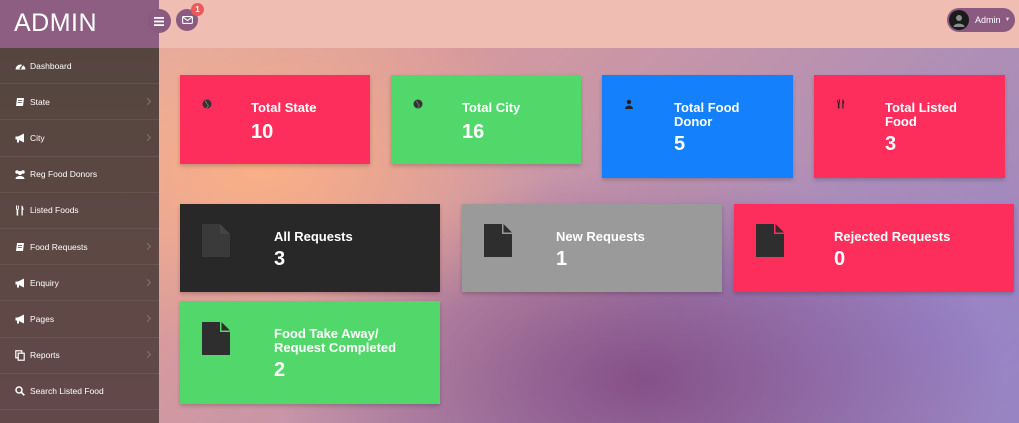  What do you see at coordinates (51, 65) in the screenshot?
I see `sidebar-item-label: Dashboard` at bounding box center [51, 65].